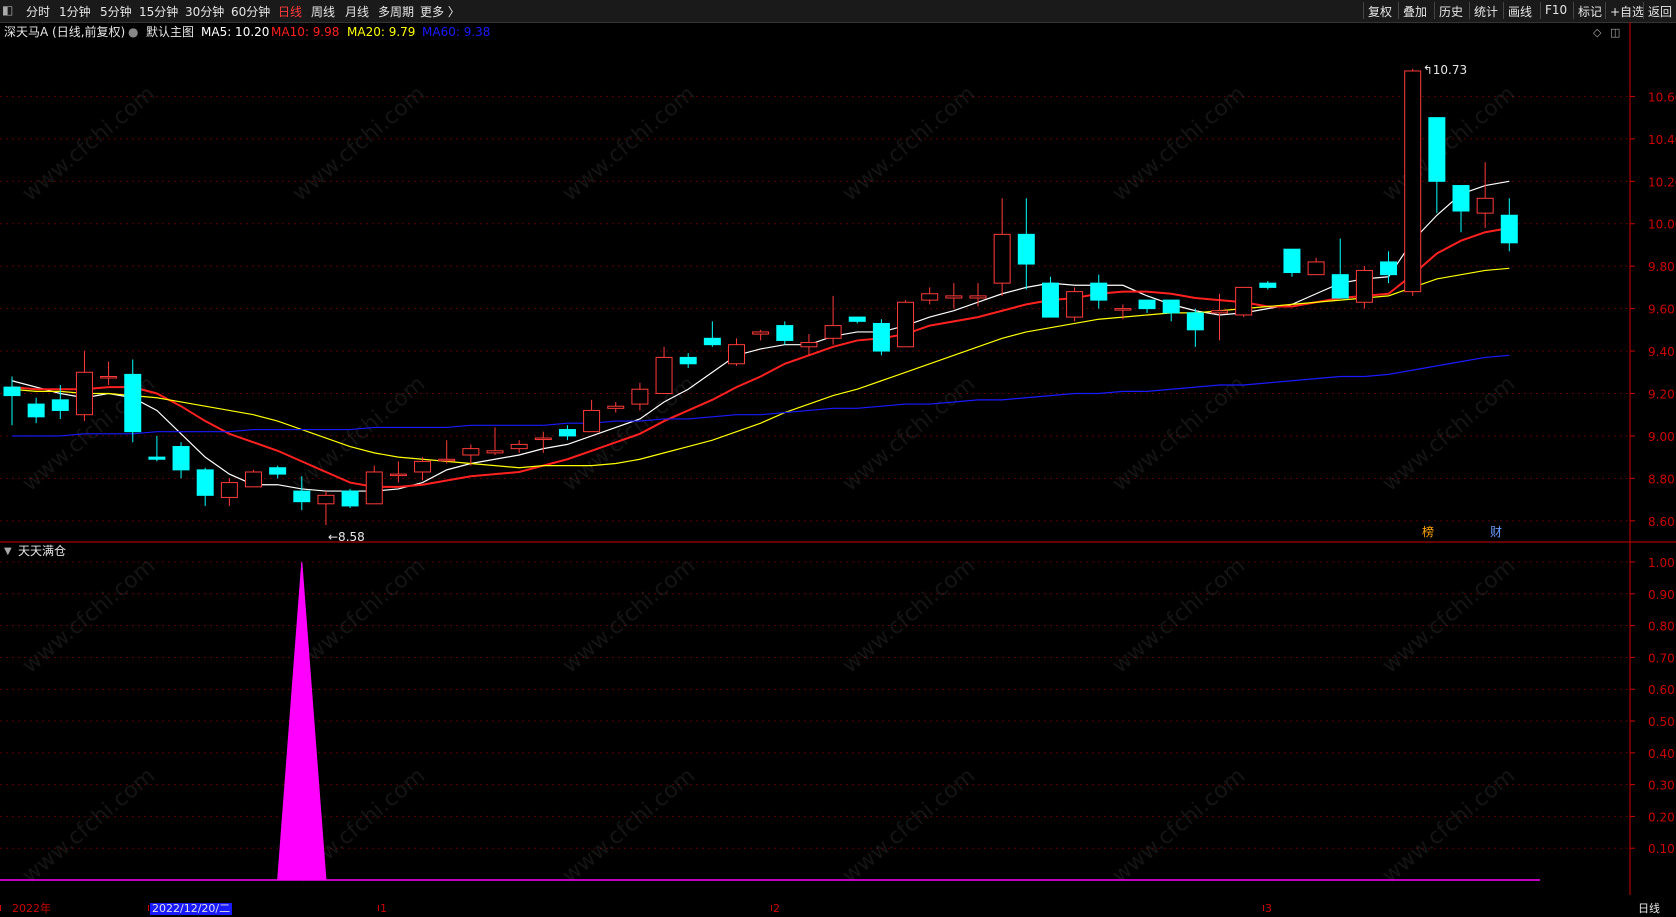 The width and height of the screenshot is (1676, 917). What do you see at coordinates (290, 11) in the screenshot?
I see `period-tab-6: 日线` at bounding box center [290, 11].